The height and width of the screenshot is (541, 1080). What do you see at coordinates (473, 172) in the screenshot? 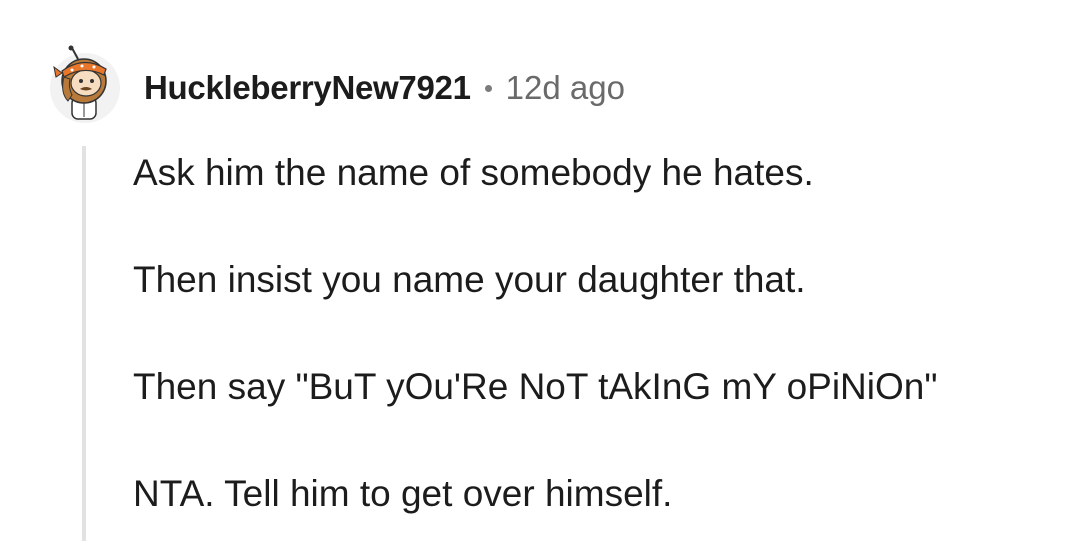
I see `comment-paragraph: Ask him the name of somebody he hates.` at bounding box center [473, 172].